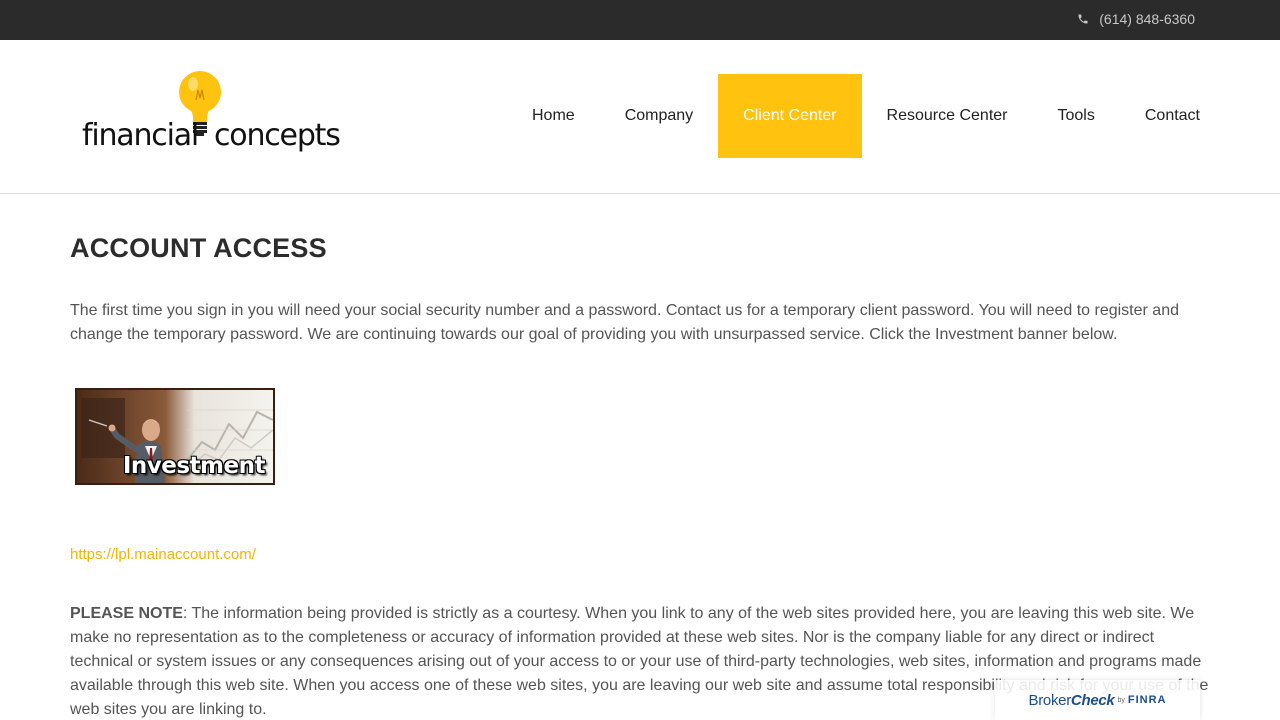 This screenshot has height=720, width=1280. I want to click on investment-banner: Investment, so click(175, 436).